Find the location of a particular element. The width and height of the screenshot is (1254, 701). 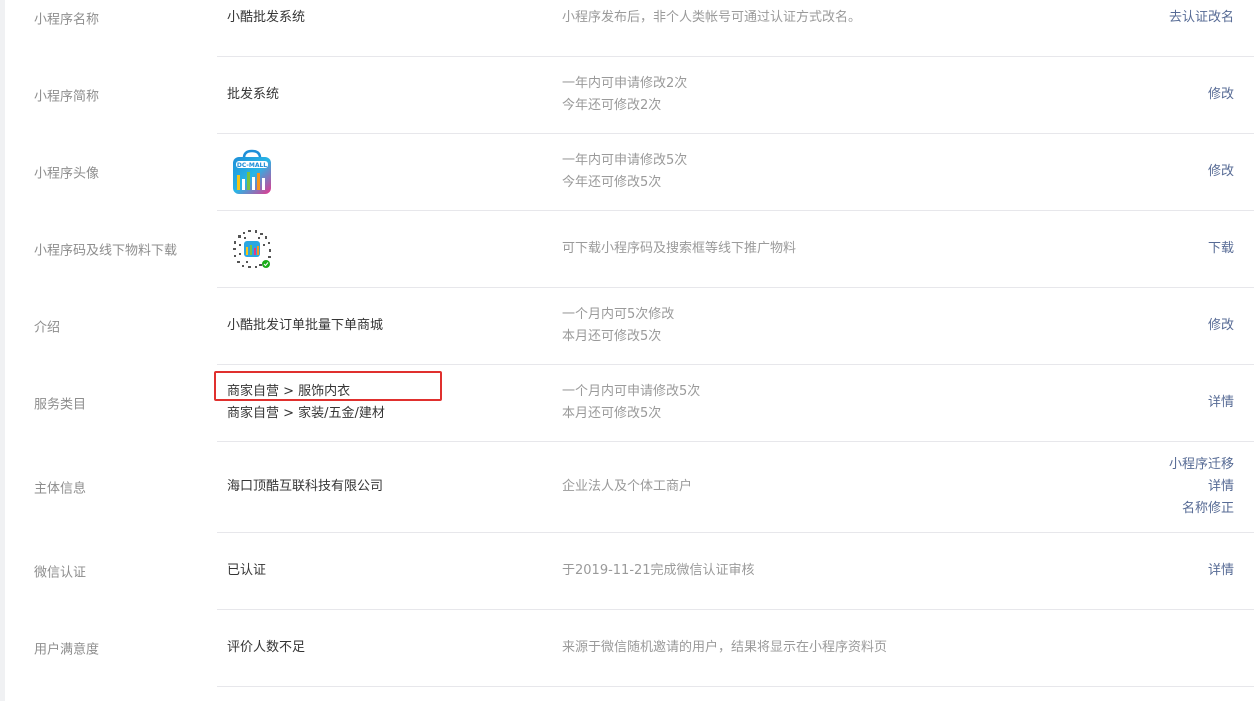

desc-satisfaction: 来源于微信随机邀请的用户，结果将显示在小程序资料页 is located at coordinates (724, 648).